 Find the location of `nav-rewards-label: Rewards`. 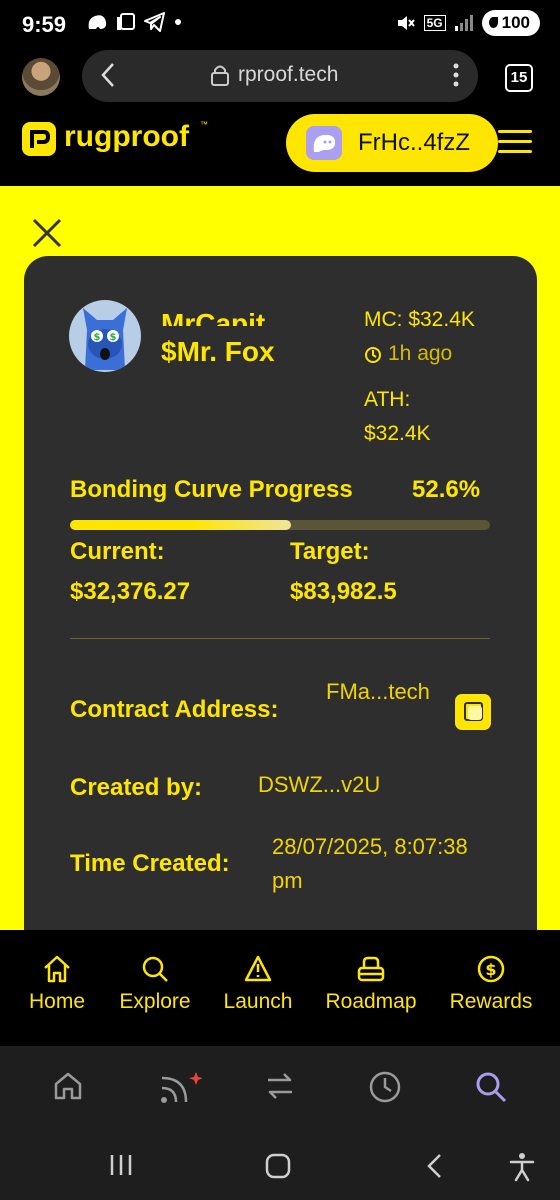

nav-rewards-label: Rewards is located at coordinates (491, 1001).